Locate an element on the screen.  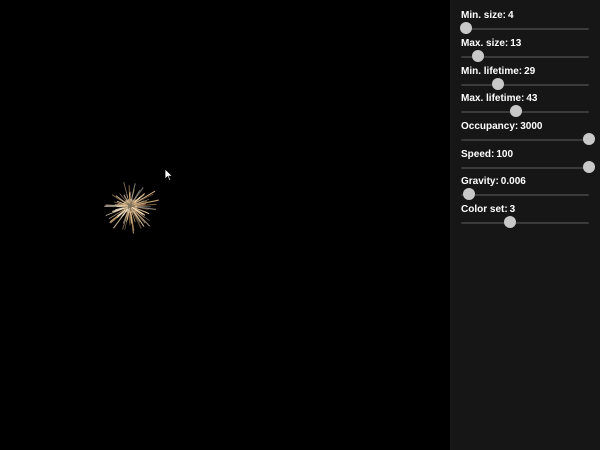
control-value: 3000 is located at coordinates (531, 126).